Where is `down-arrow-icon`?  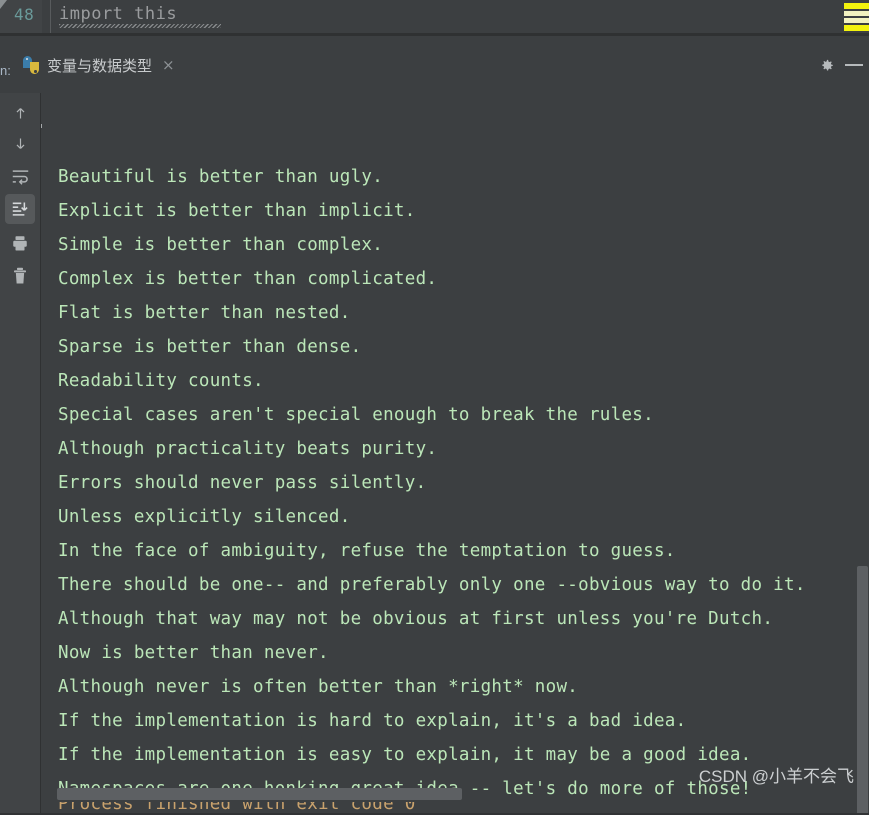
down-arrow-icon is located at coordinates (20, 143).